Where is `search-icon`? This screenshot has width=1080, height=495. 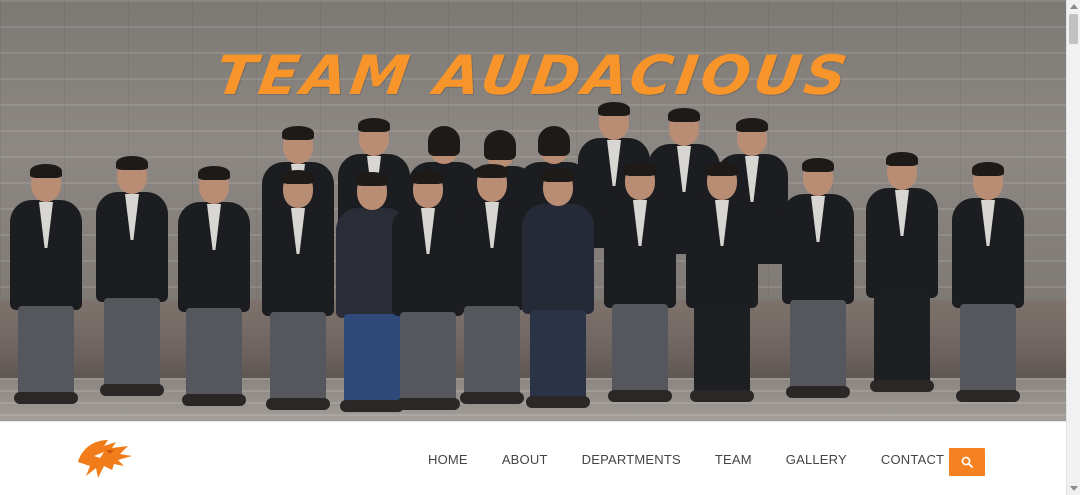 search-icon is located at coordinates (967, 462).